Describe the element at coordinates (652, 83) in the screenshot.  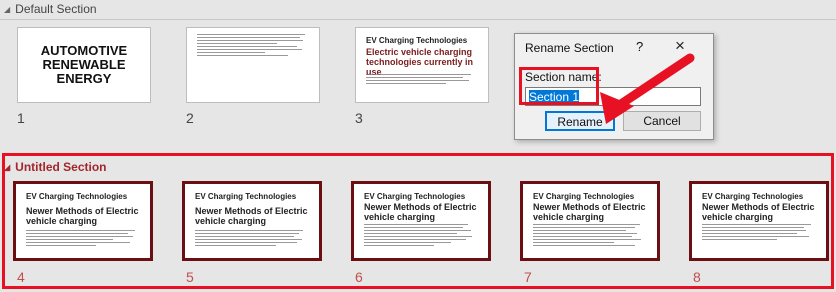
I see `arrow-shaft` at that location.